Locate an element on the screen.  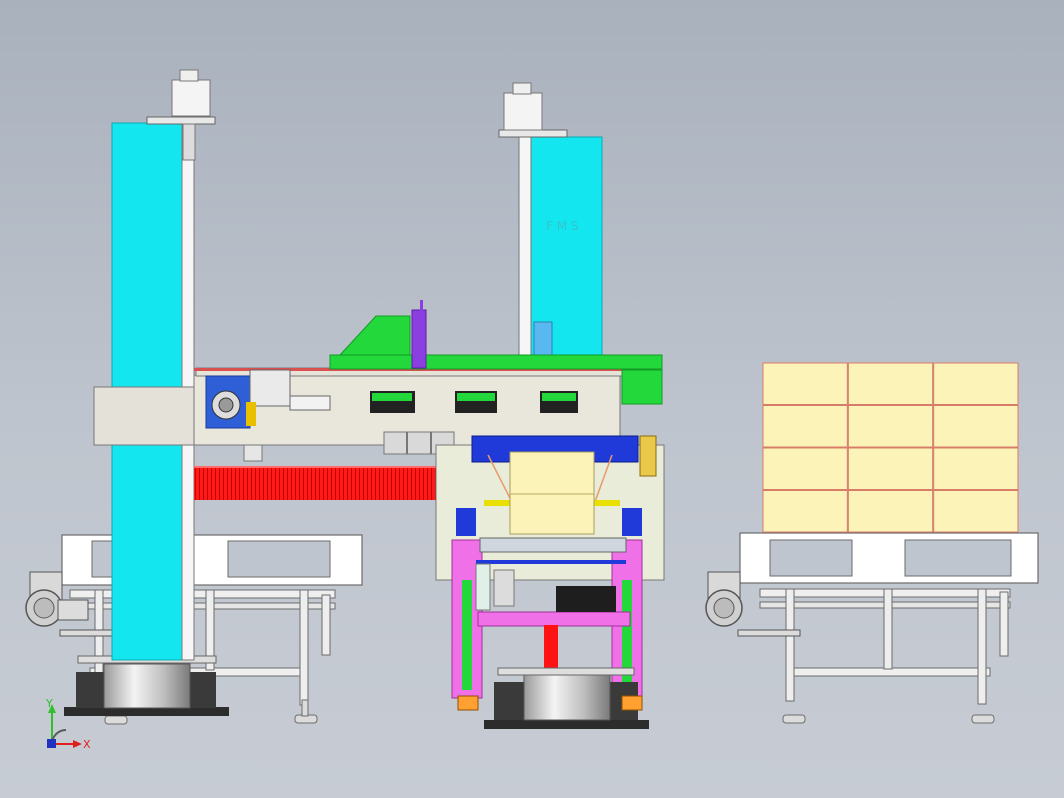
right-column: F M S is located at coordinates (550, 248).